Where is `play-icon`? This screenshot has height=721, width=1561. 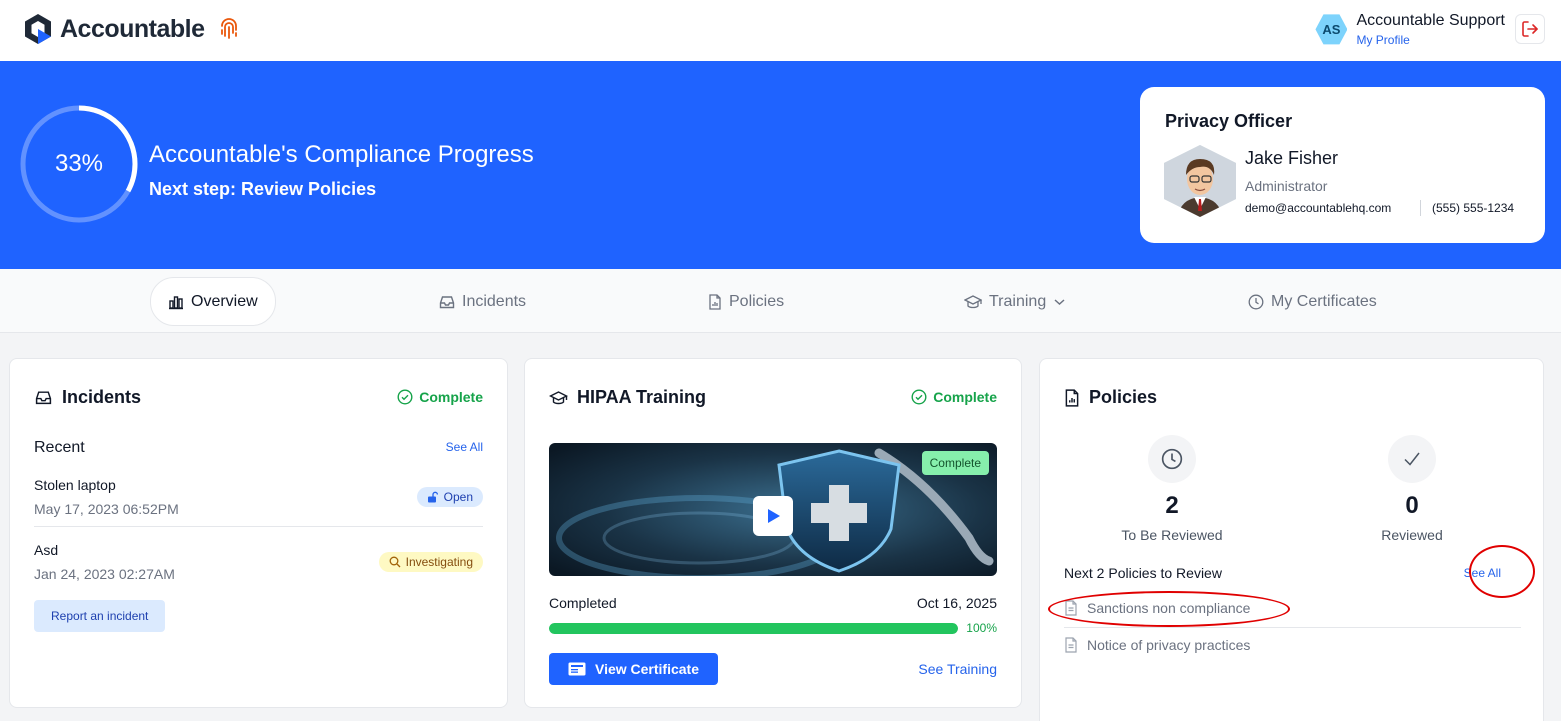 play-icon is located at coordinates (774, 516).